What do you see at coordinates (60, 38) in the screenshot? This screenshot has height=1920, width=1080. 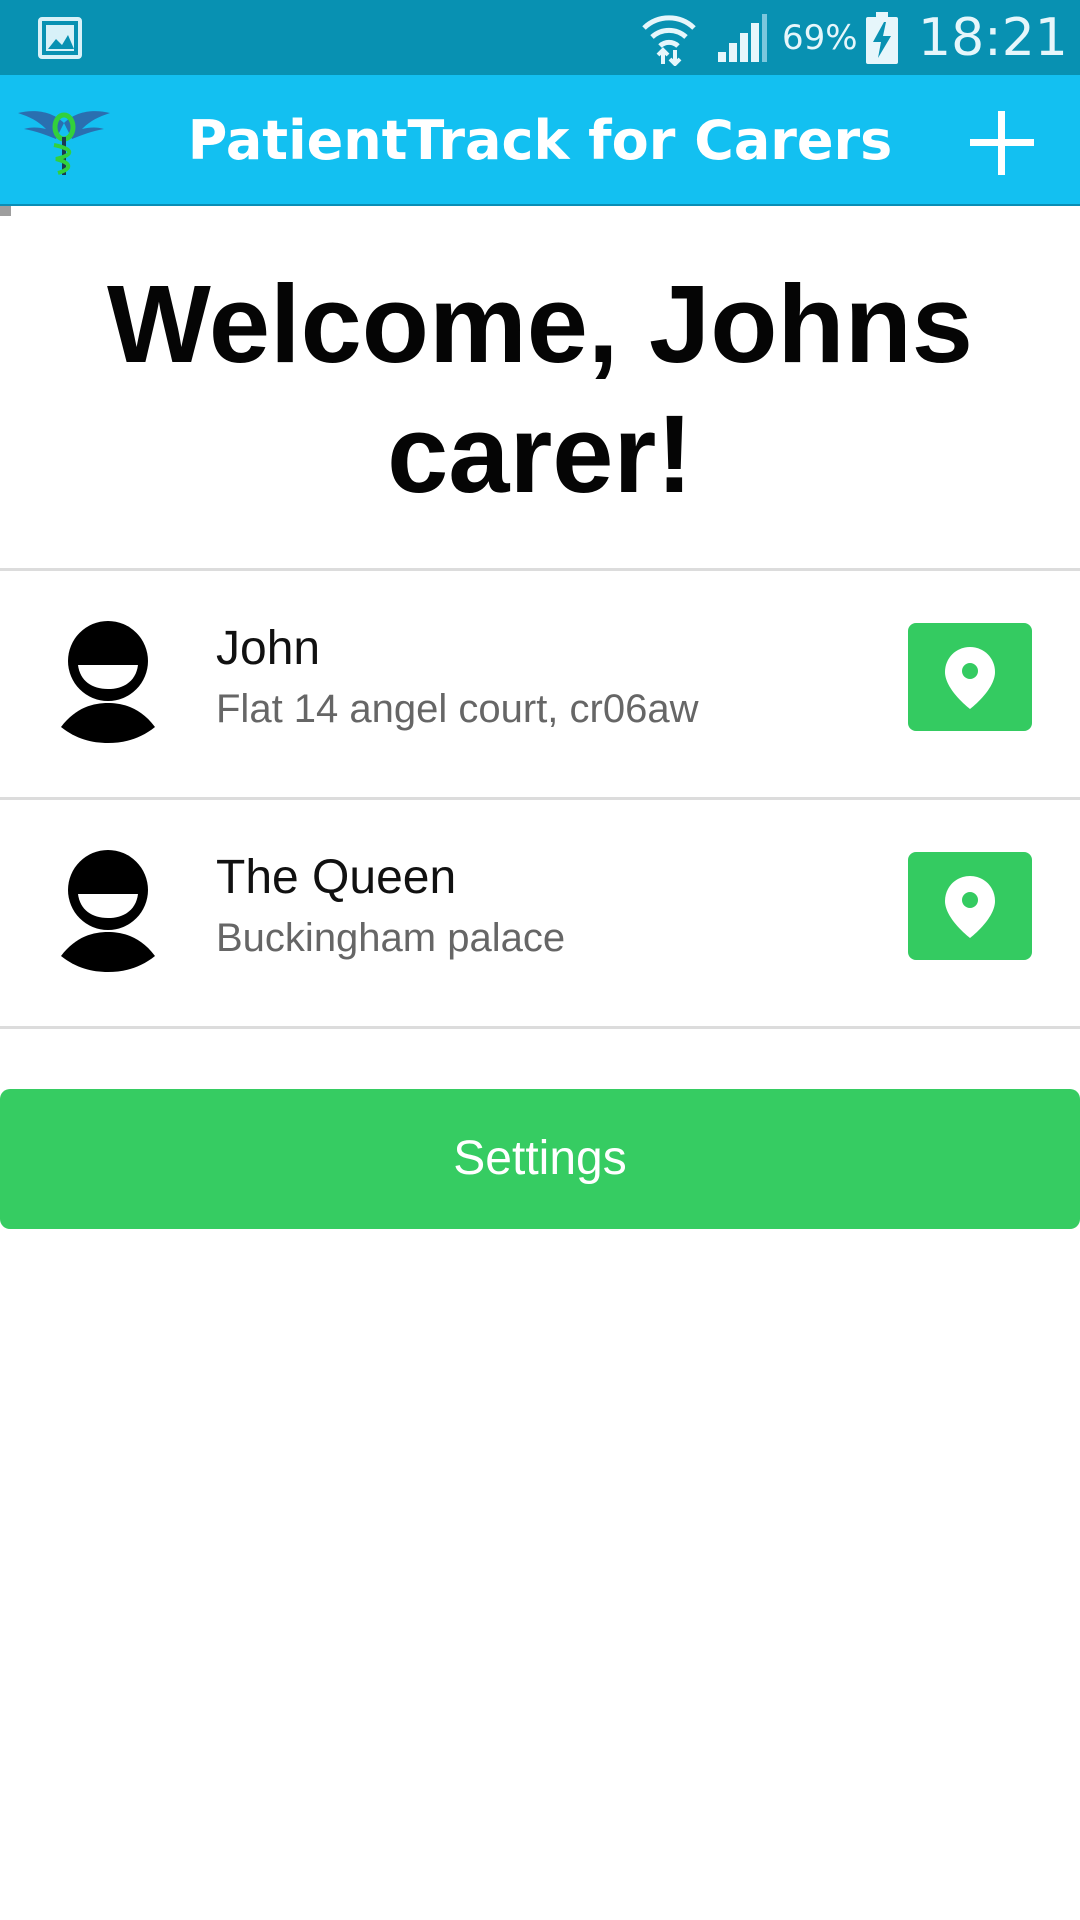 I see `gallery-notification-icon` at bounding box center [60, 38].